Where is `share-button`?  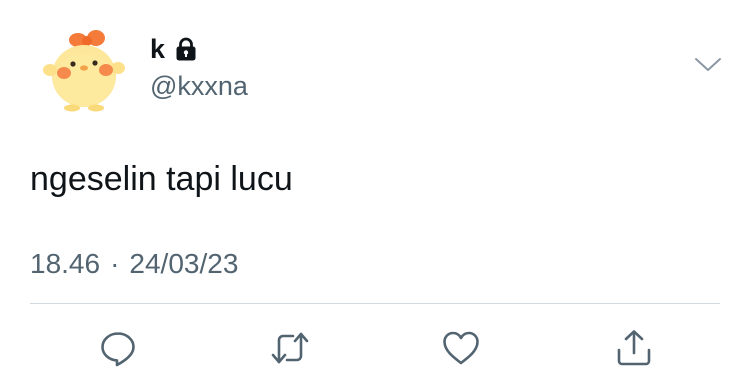 share-button is located at coordinates (634, 348).